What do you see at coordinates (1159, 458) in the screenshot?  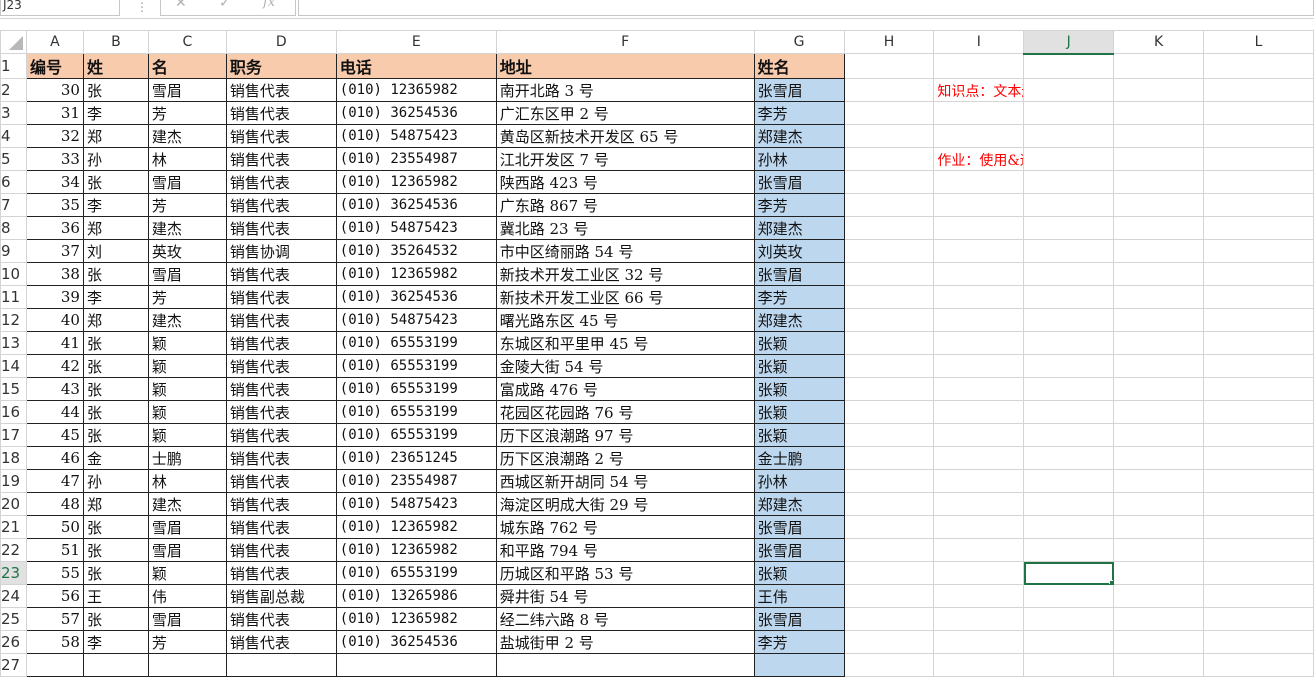 I see `cell-k18` at bounding box center [1159, 458].